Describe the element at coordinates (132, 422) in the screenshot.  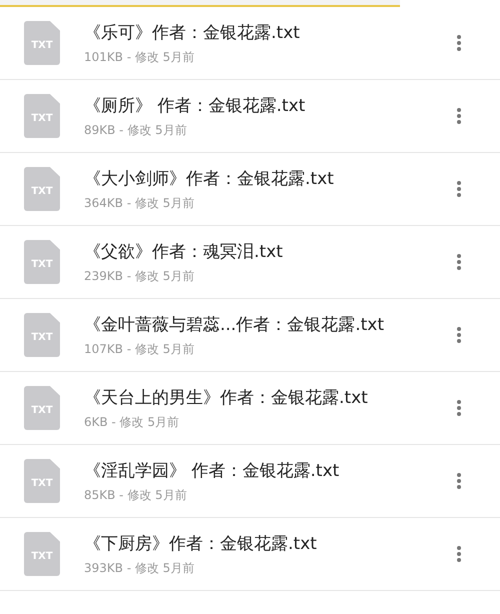
I see `file-meta: 6KB - 修改 5月前` at that location.